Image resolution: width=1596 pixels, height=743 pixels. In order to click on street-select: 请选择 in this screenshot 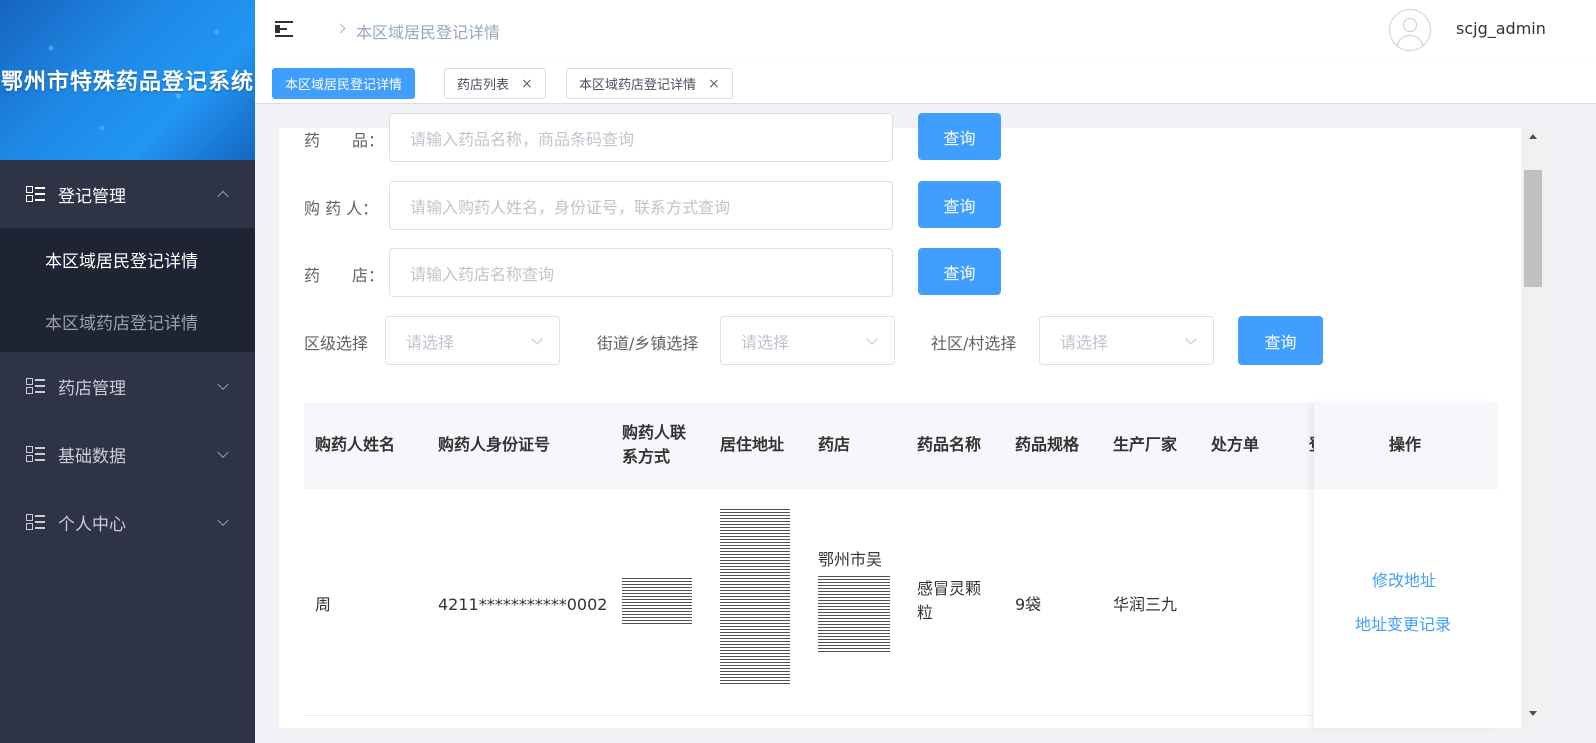, I will do `click(807, 340)`.